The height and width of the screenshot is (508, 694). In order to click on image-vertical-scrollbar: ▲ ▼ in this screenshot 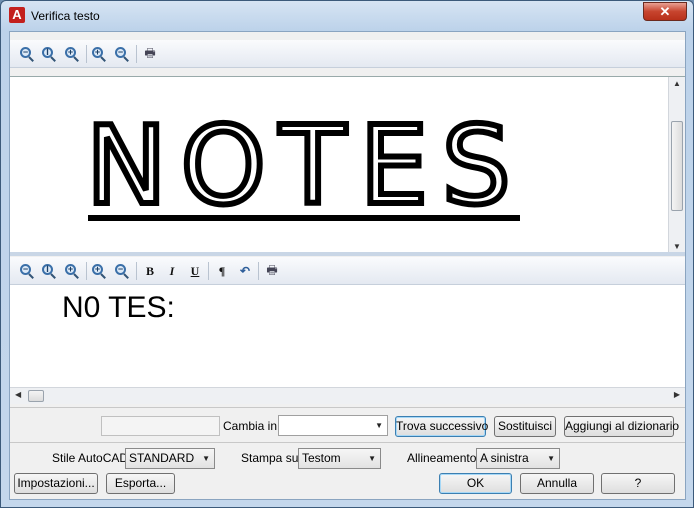, I will do `click(676, 164)`.